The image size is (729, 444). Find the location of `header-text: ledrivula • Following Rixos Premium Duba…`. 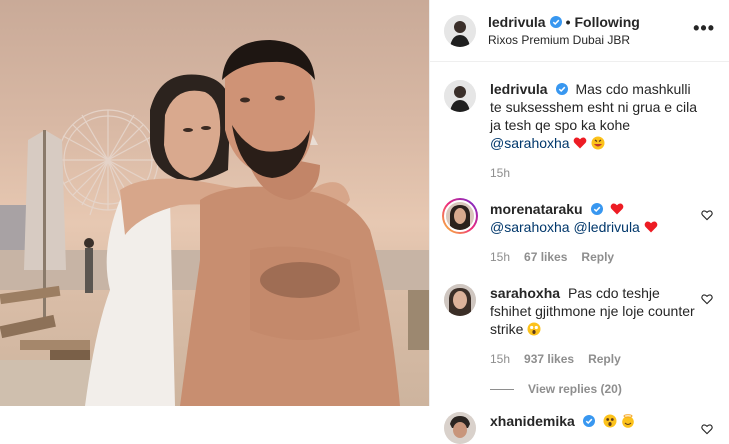

header-text: ledrivula • Following Rixos Premium Duba… is located at coordinates (564, 31).